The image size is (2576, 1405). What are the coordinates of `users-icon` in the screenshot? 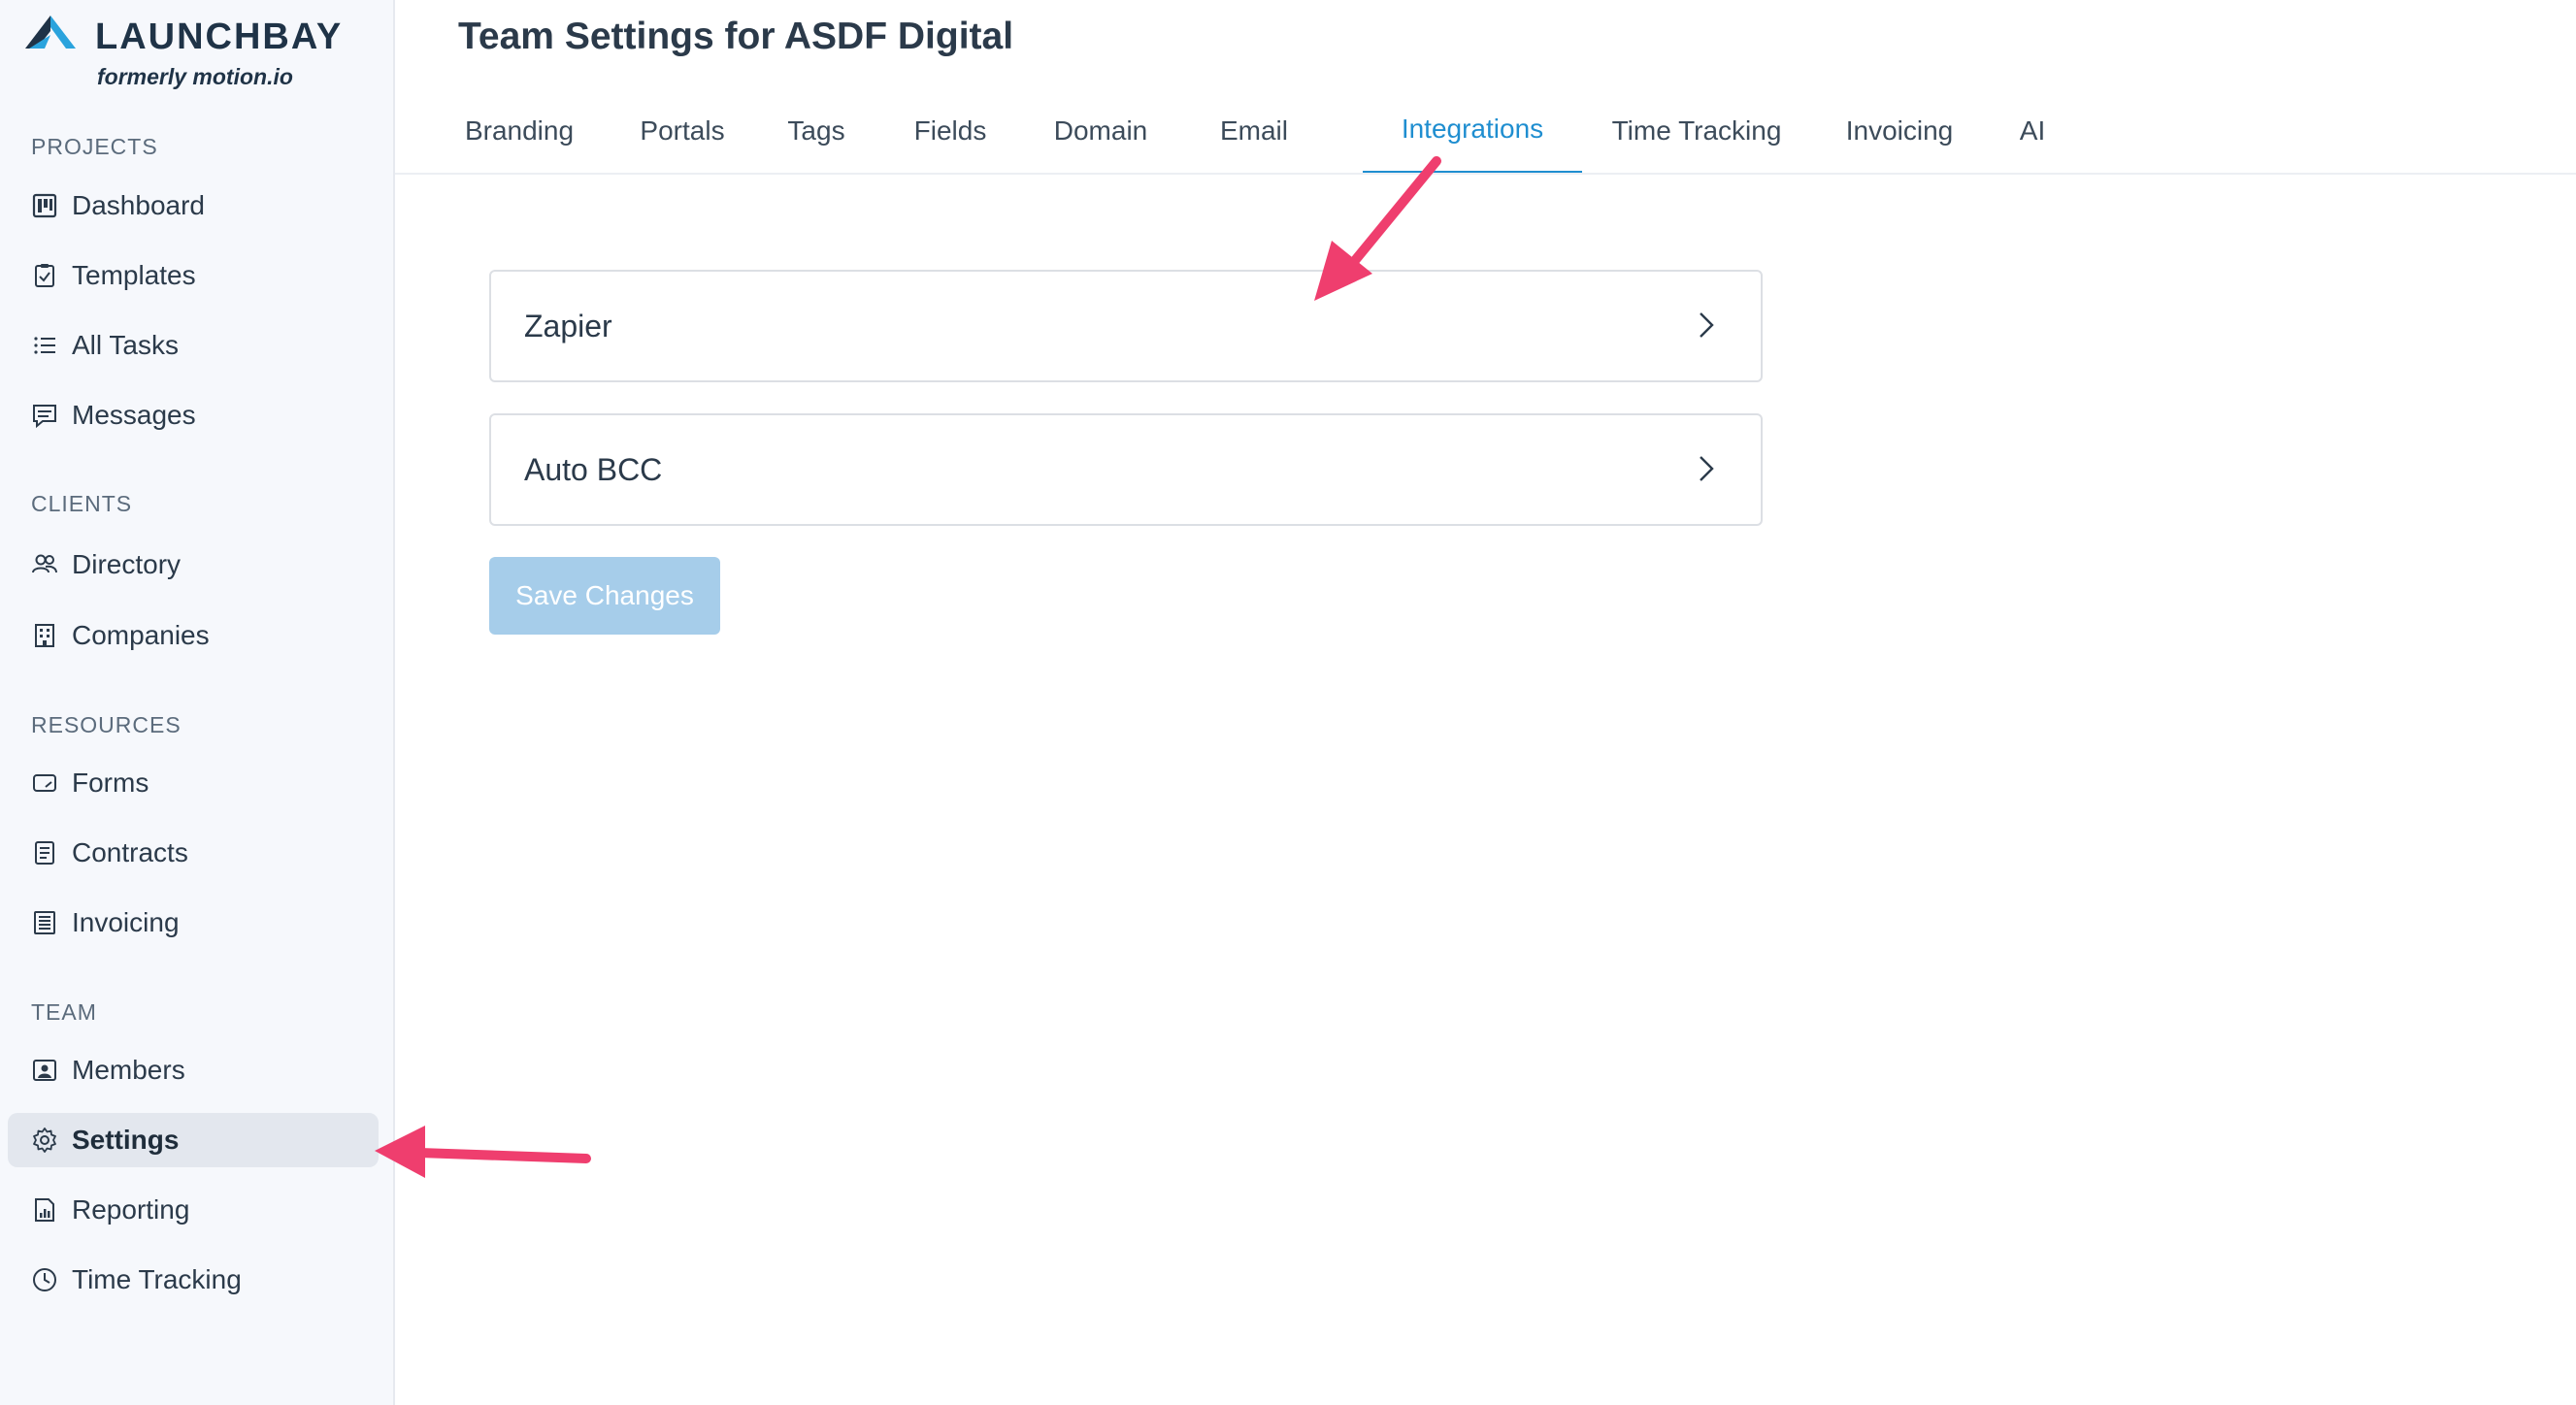 It's located at (44, 564).